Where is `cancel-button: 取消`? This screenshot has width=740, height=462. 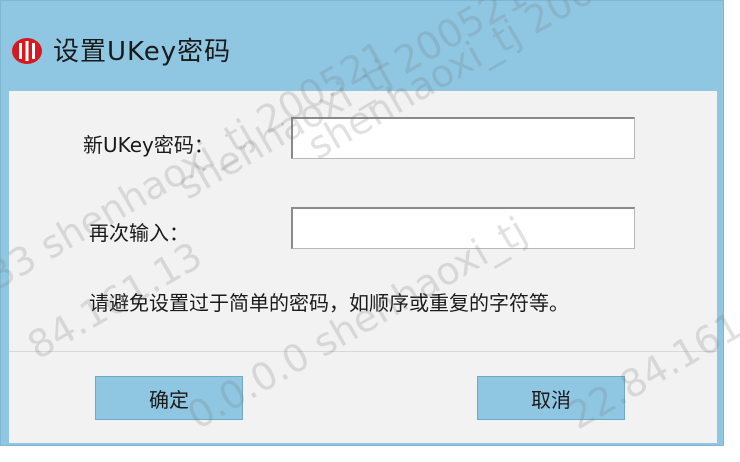 cancel-button: 取消 is located at coordinates (551, 398).